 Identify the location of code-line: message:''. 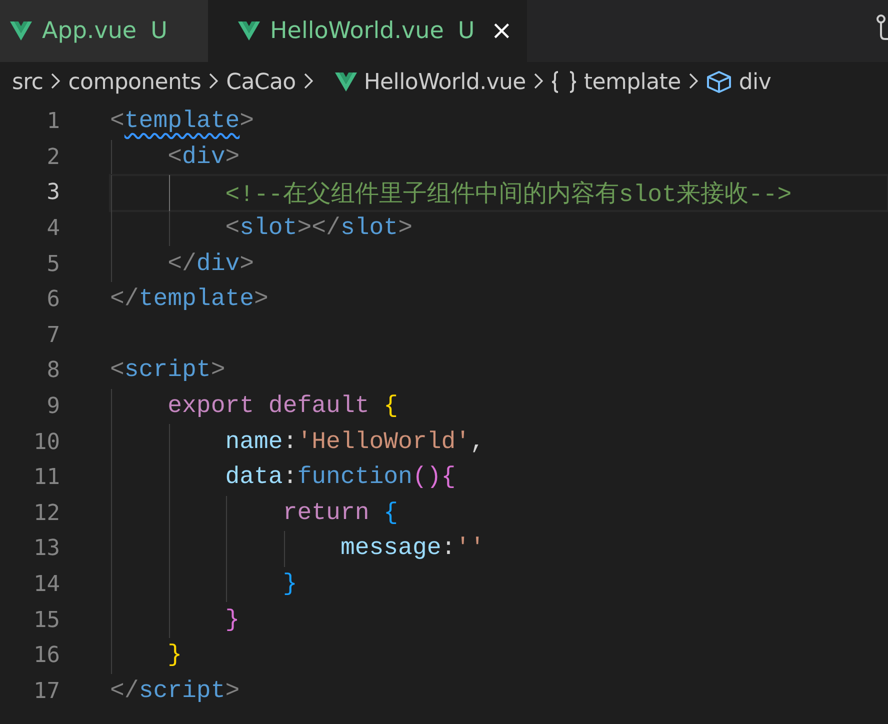
(411, 548).